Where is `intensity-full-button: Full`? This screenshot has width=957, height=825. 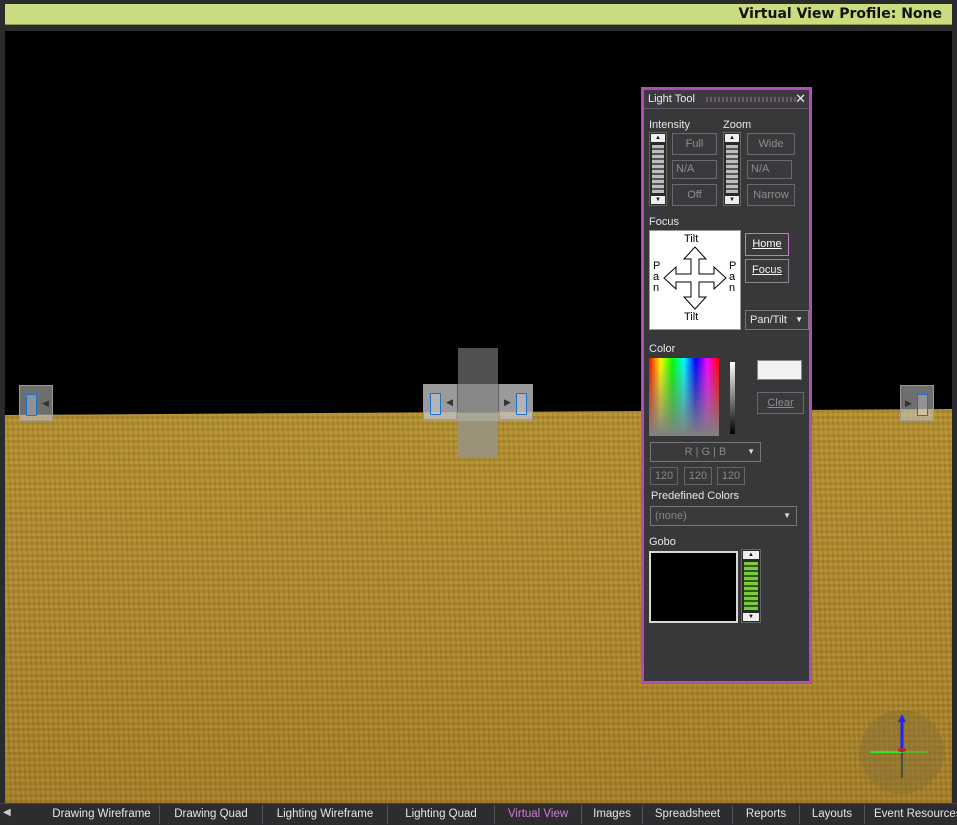 intensity-full-button: Full is located at coordinates (694, 144).